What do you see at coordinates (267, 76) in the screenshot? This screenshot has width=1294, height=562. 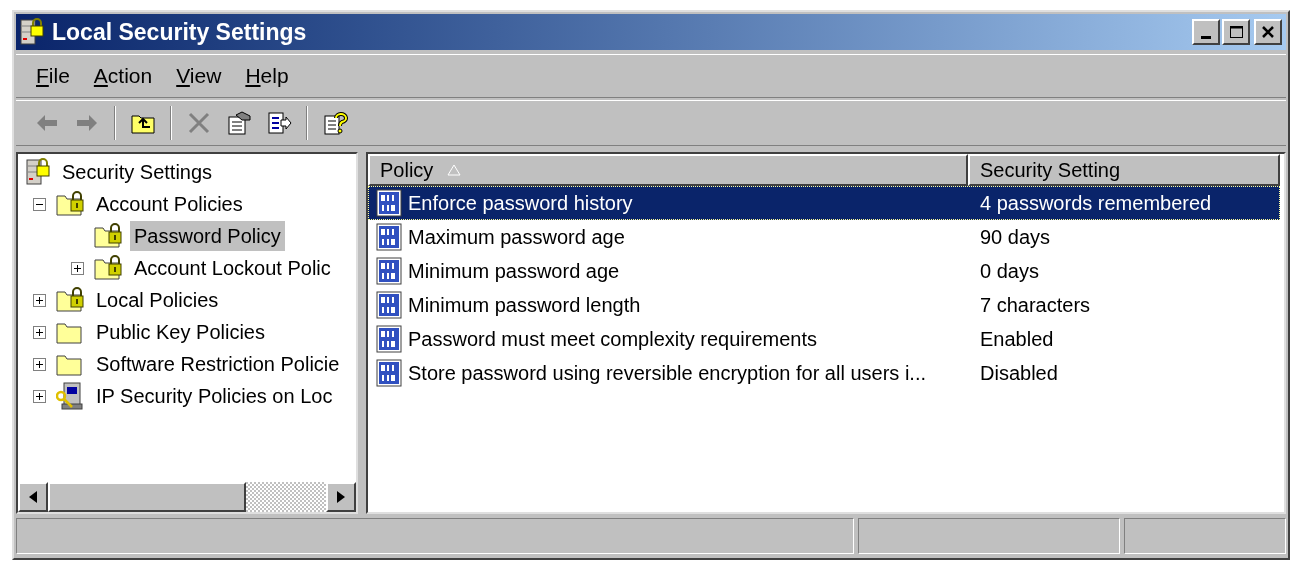 I see `menu-item: Help` at bounding box center [267, 76].